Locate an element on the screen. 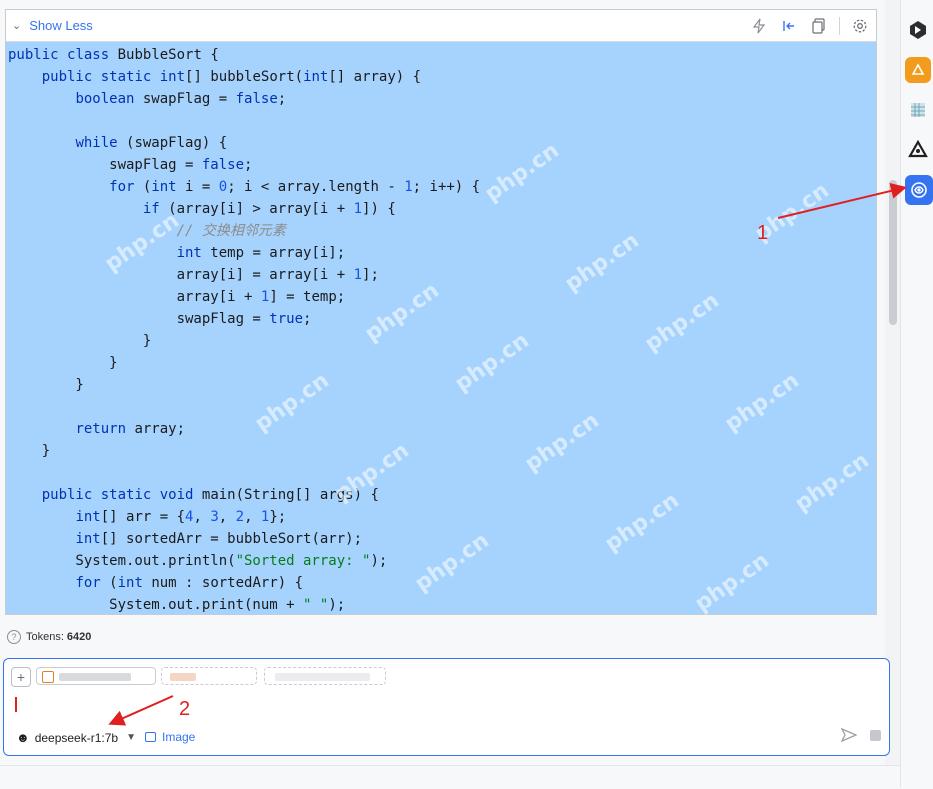 The width and height of the screenshot is (933, 789). annotation-number-1: 1 is located at coordinates (763, 233).